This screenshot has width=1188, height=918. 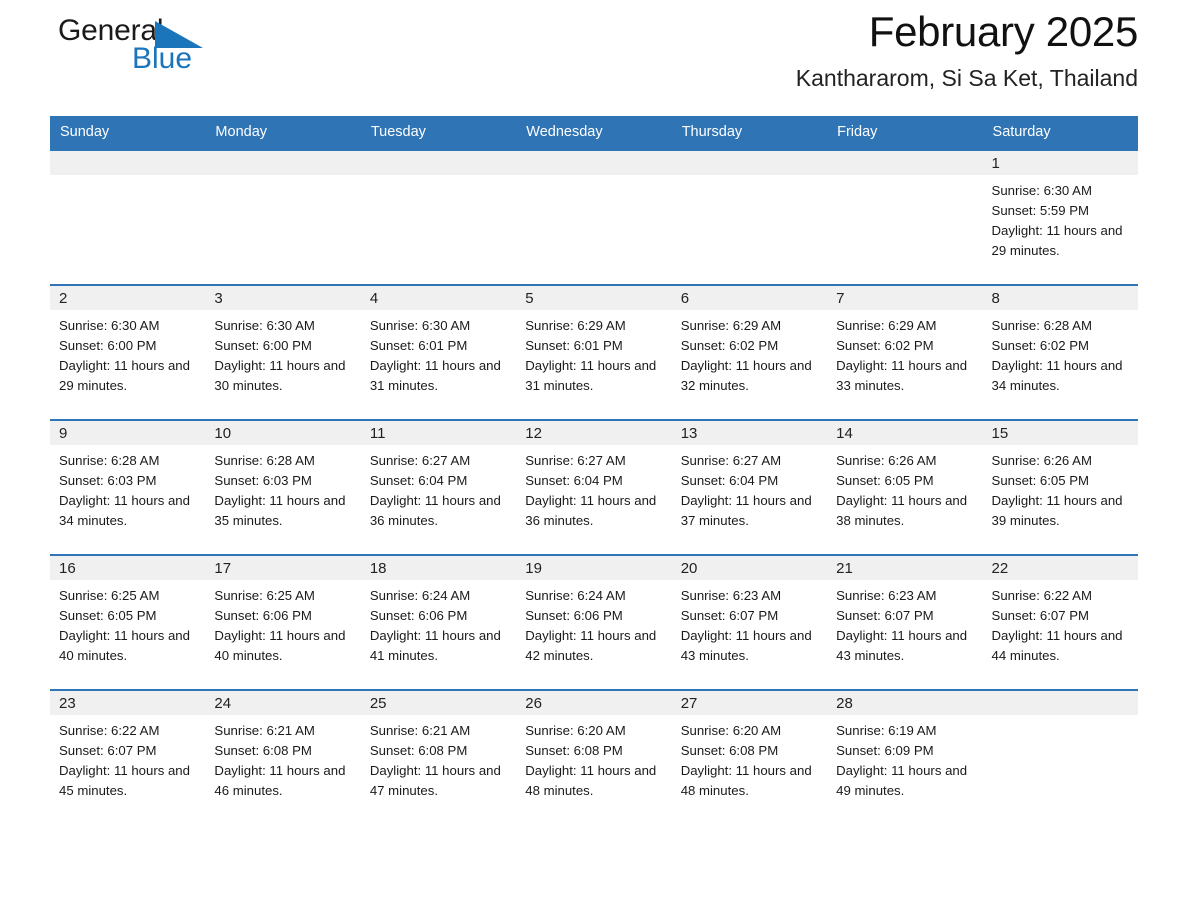 What do you see at coordinates (729, 615) in the screenshot?
I see `sunset-text: Sunset: 6:07 PM` at bounding box center [729, 615].